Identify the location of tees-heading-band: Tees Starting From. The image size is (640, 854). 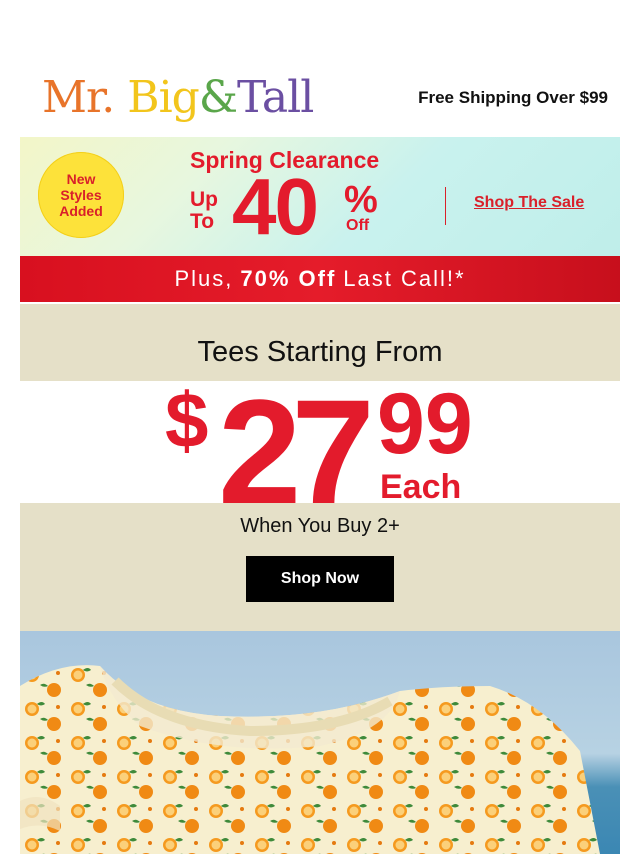
(320, 342).